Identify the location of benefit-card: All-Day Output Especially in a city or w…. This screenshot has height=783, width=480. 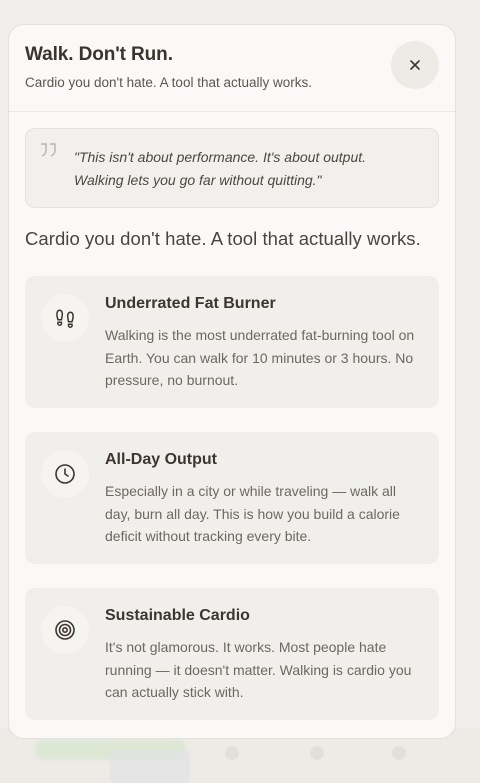
(232, 498).